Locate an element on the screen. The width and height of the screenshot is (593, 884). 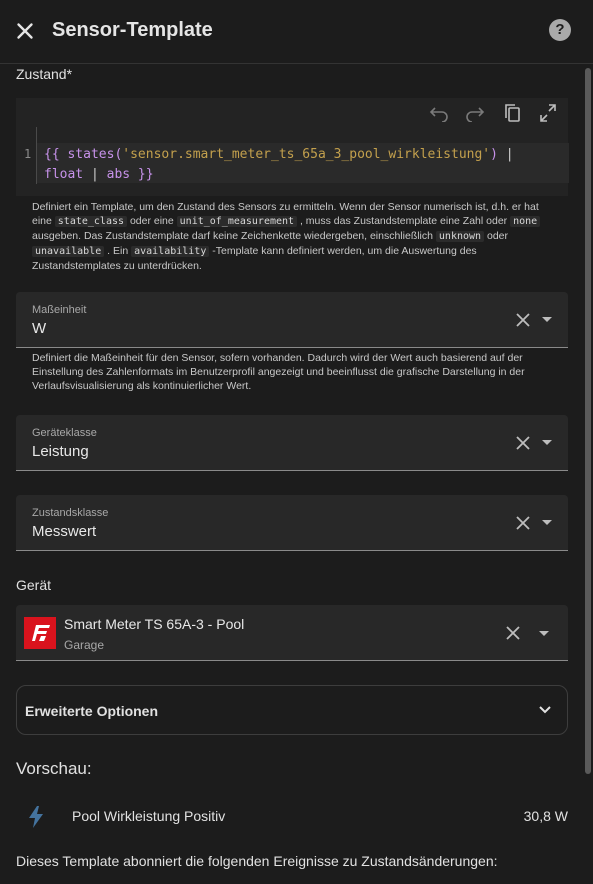
advanced-options-label: Erweiterte Optionen is located at coordinates (92, 711).